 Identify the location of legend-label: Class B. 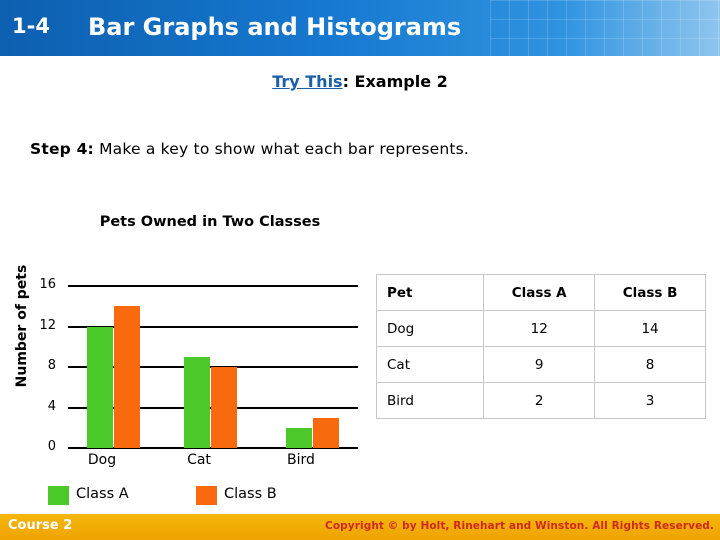
(250, 494).